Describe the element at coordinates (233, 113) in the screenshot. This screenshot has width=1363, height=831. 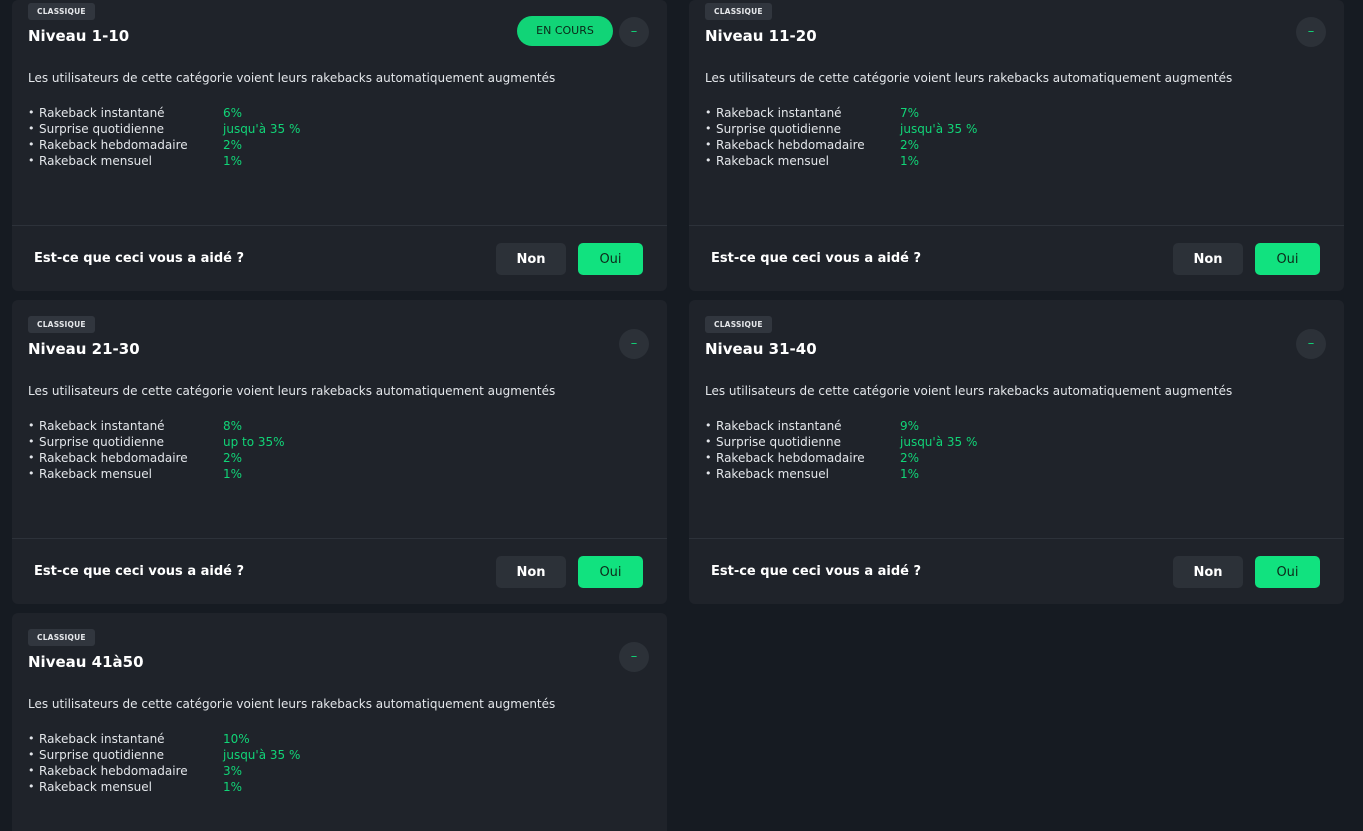
I see `benefit-value: 6%` at that location.